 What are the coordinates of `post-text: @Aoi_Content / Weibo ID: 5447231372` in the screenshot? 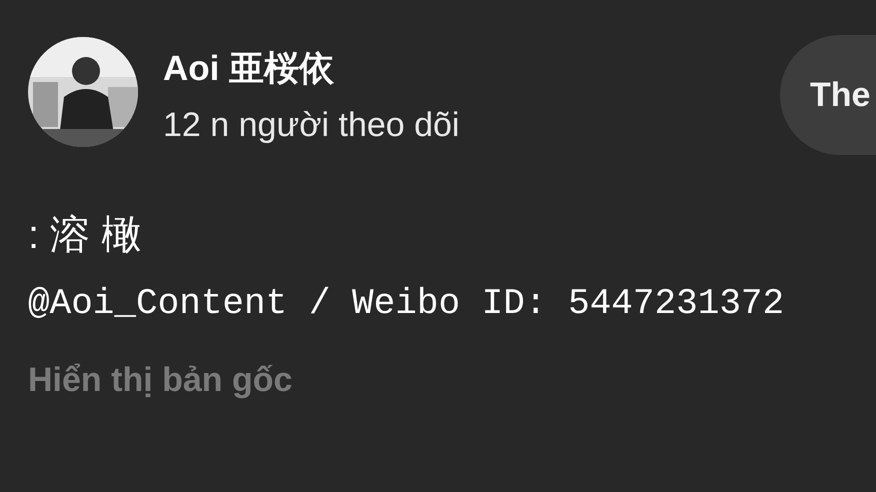 It's located at (407, 304).